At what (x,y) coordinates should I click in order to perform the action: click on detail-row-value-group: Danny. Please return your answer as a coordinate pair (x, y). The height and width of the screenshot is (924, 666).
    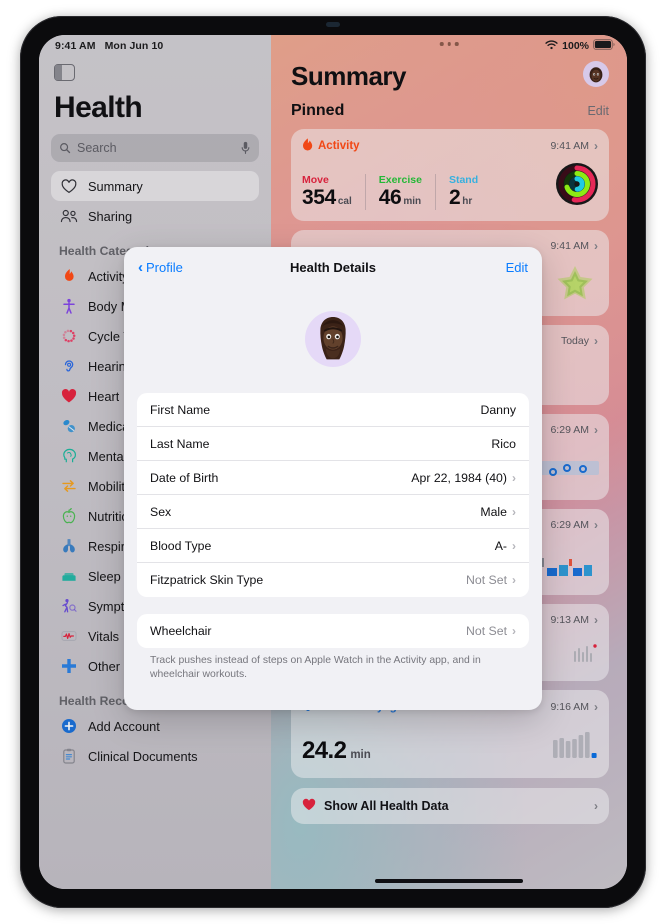
    Looking at the image, I should click on (498, 410).